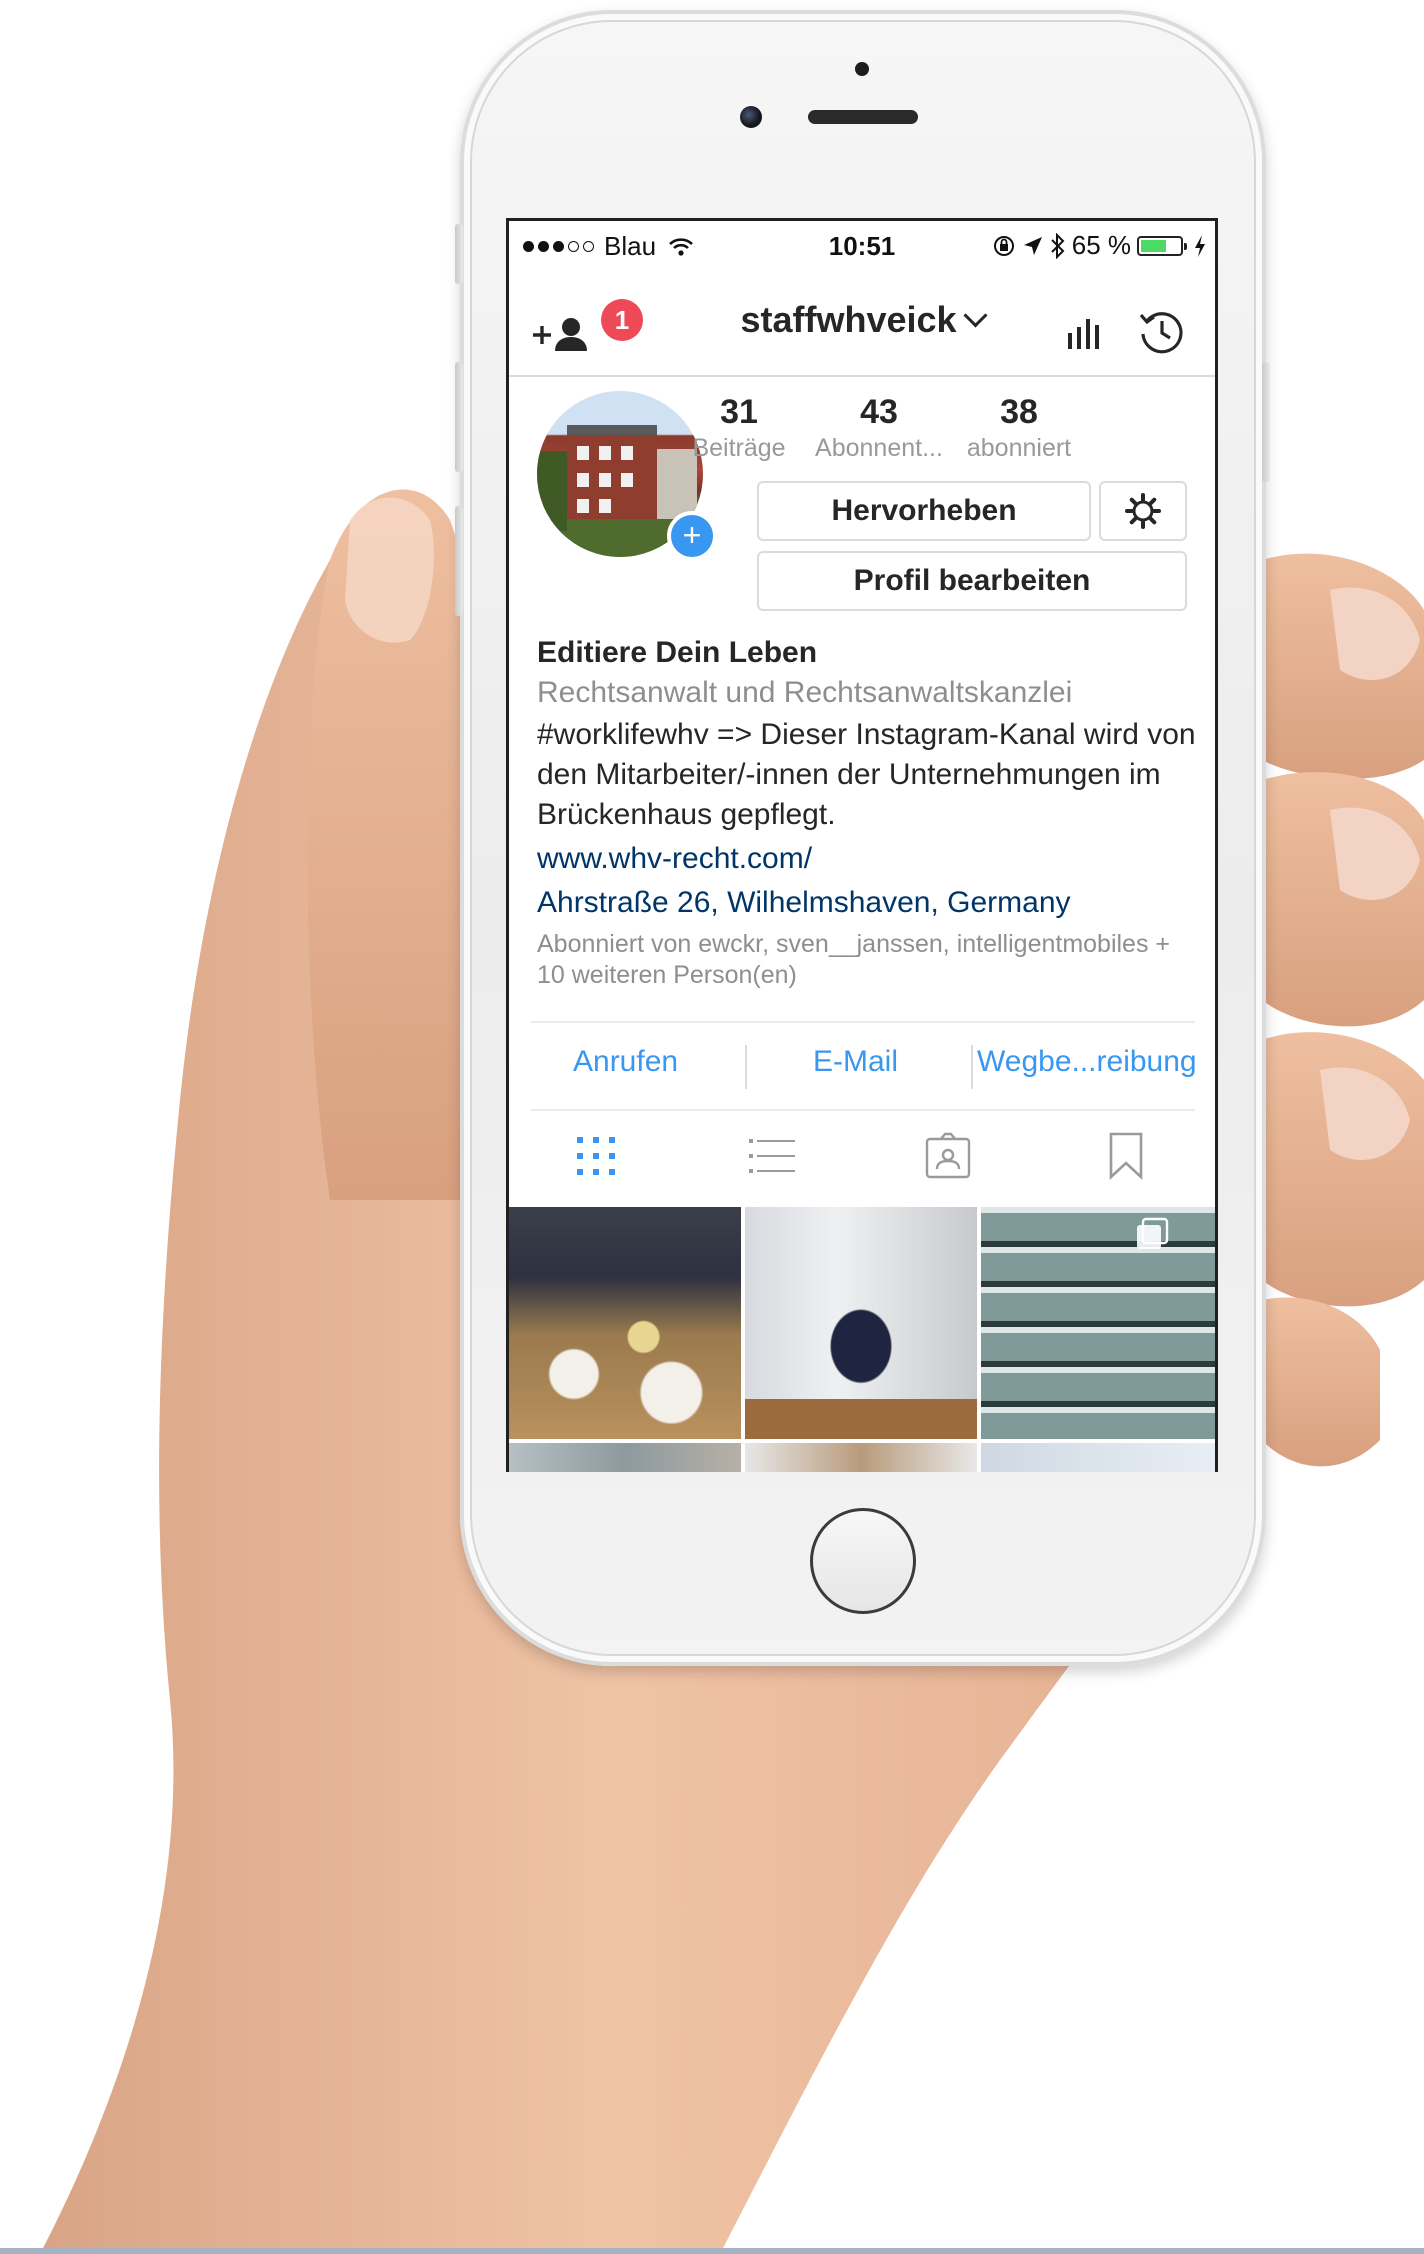 The image size is (1424, 2254). Describe the element at coordinates (1085, 333) in the screenshot. I see `insights-icon` at that location.